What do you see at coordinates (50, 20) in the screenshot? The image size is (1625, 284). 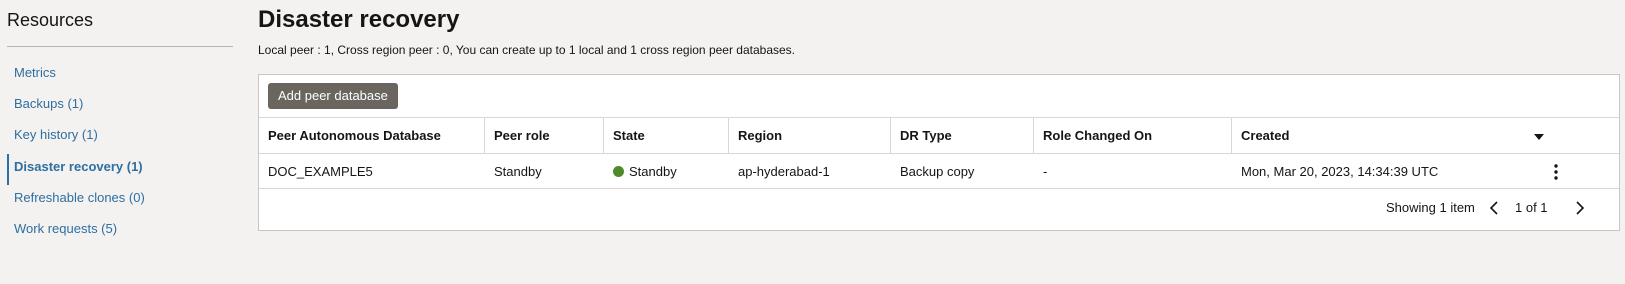 I see `resources-title: Resources` at bounding box center [50, 20].